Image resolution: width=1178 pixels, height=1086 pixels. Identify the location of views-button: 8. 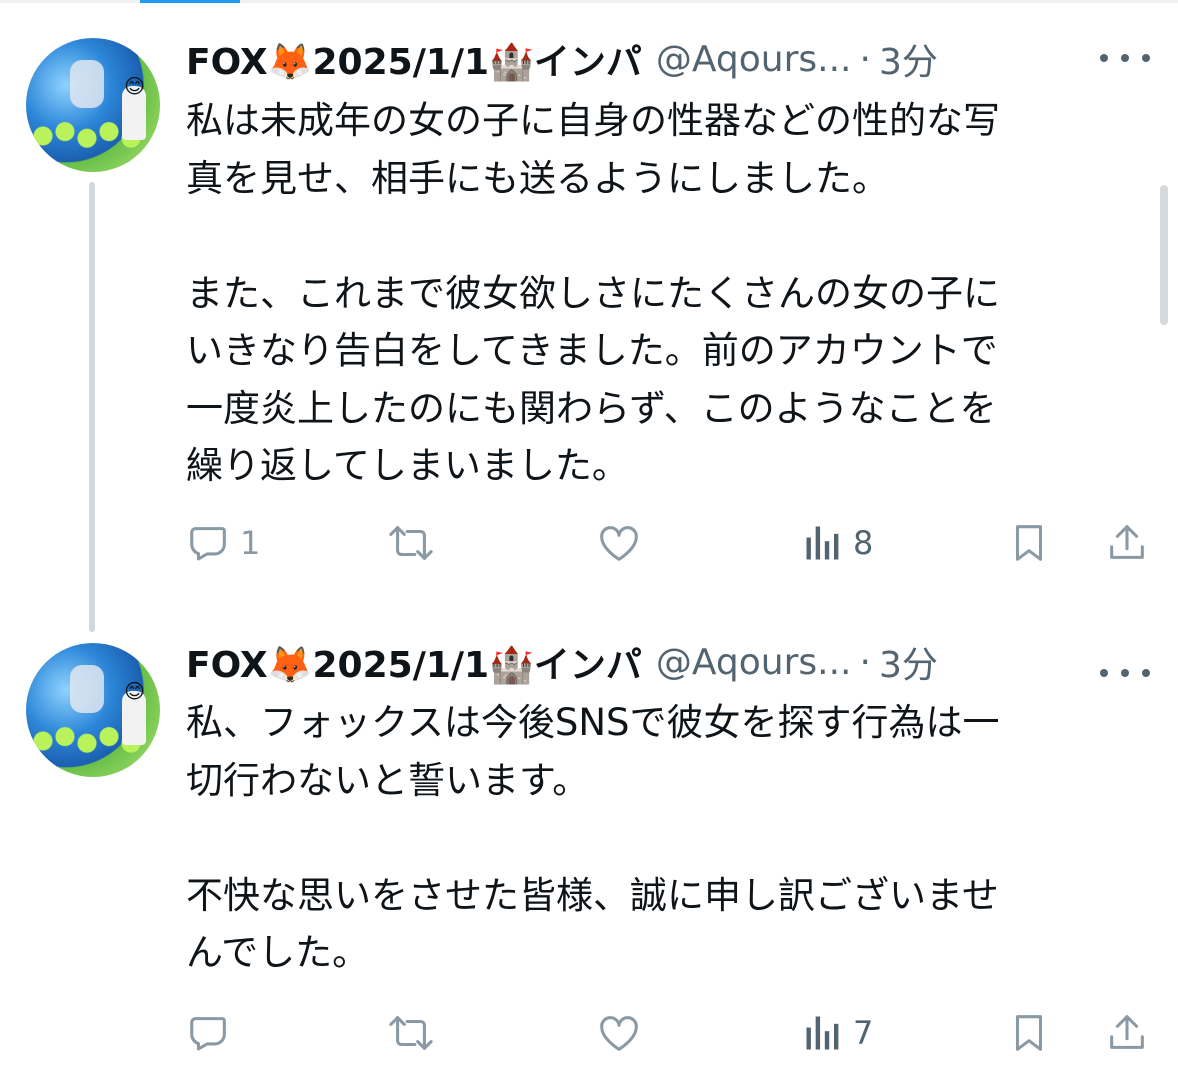
(837, 543).